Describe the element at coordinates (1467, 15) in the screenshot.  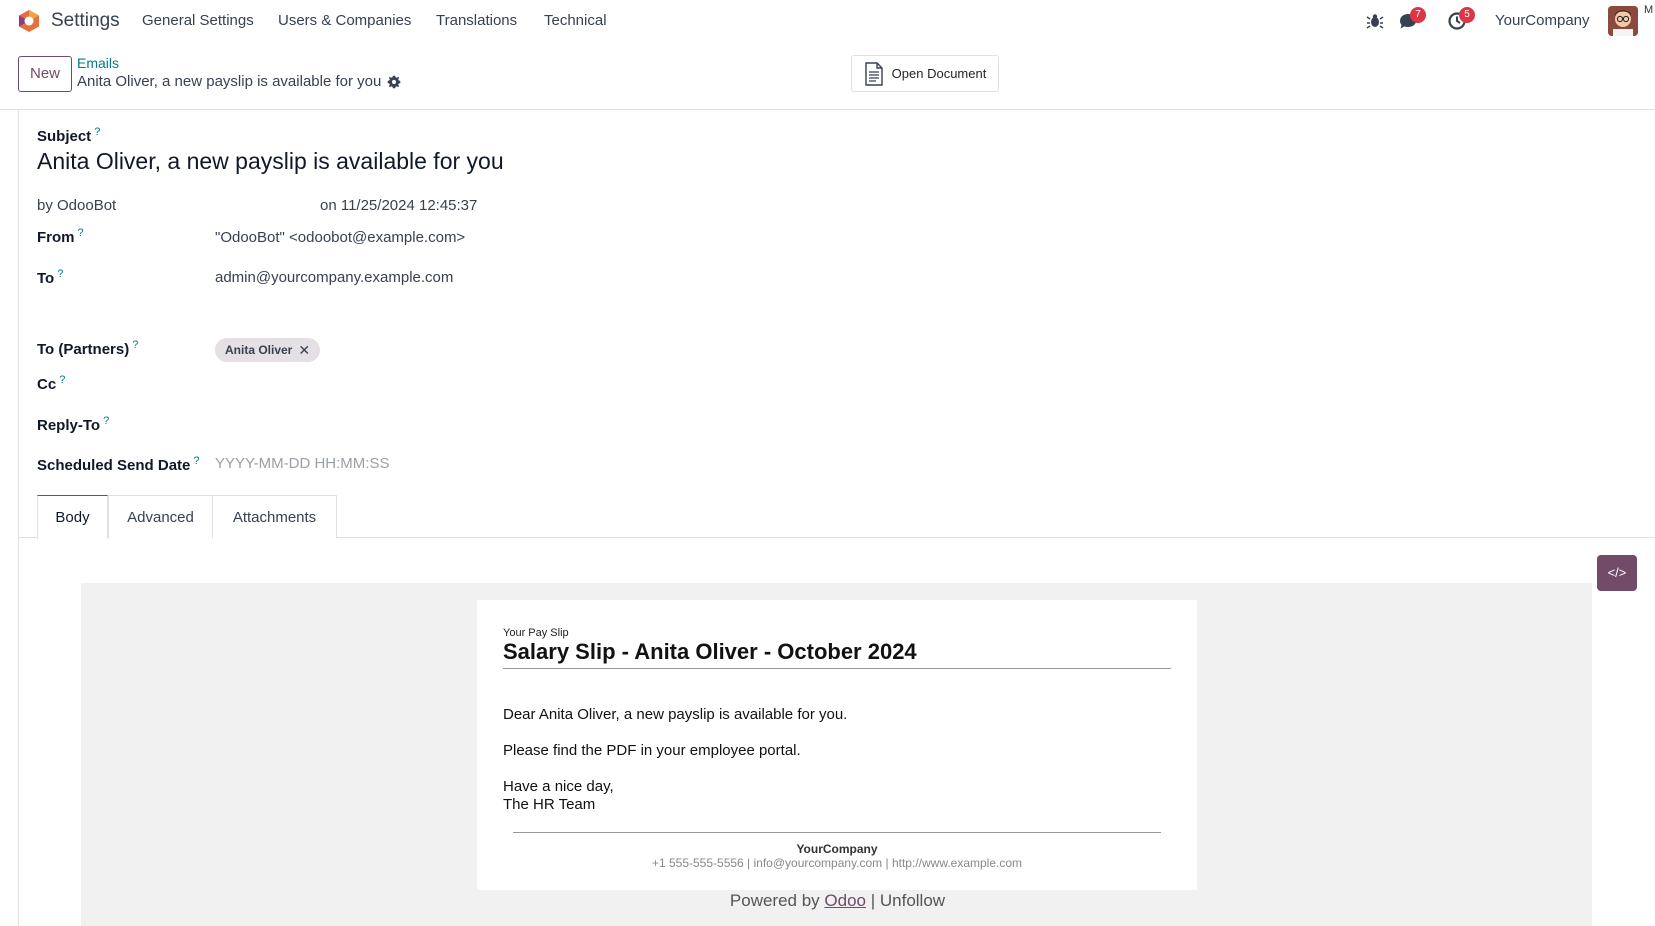
I see `activities-badge: 5` at that location.